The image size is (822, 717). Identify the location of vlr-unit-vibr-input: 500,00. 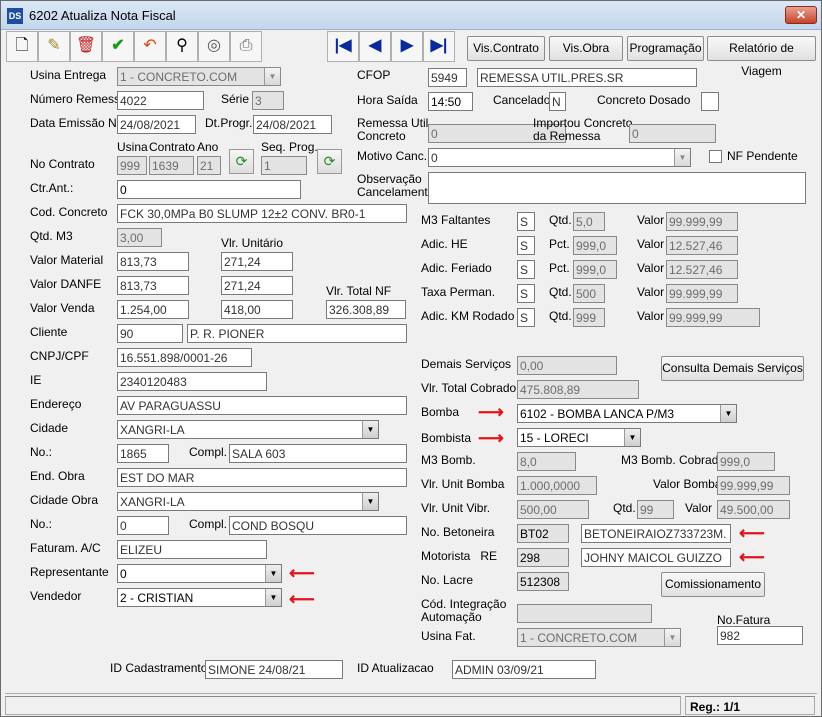
(553, 509).